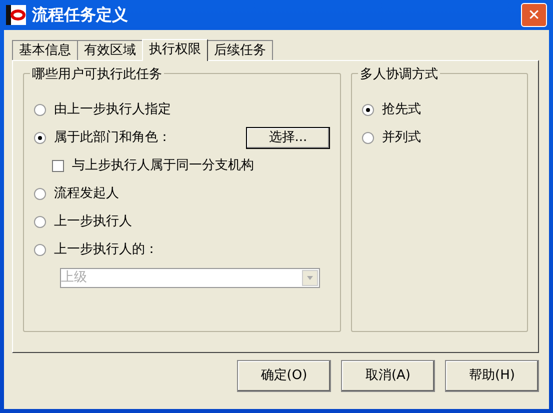  I want to click on option-label: 属于此部门和角色：, so click(112, 138).